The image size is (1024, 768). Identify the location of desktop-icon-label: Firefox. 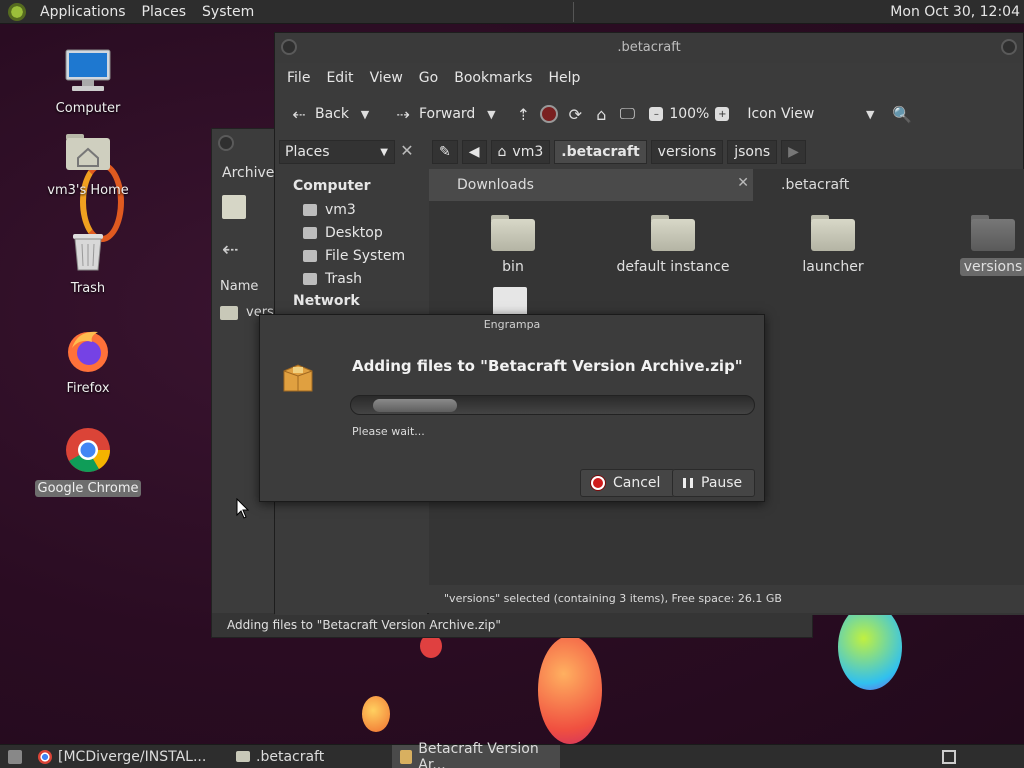
(88, 388).